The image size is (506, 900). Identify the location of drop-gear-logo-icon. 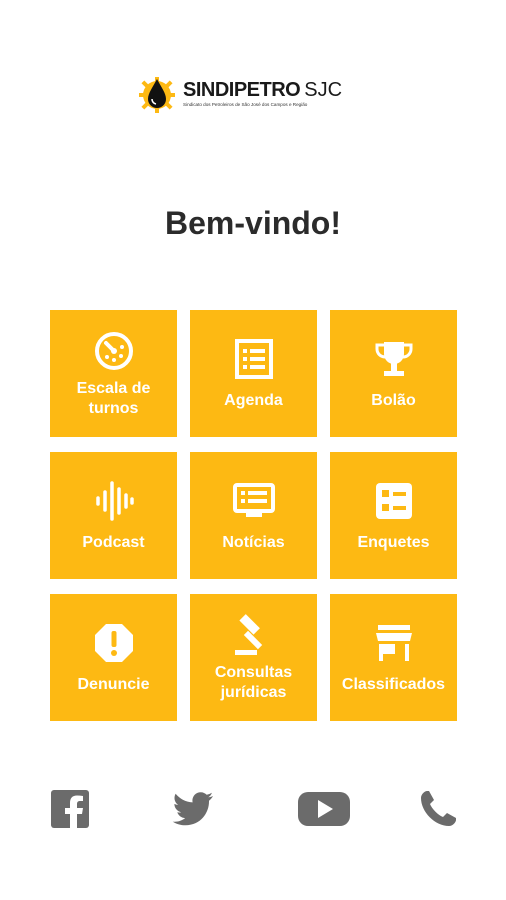
(157, 95).